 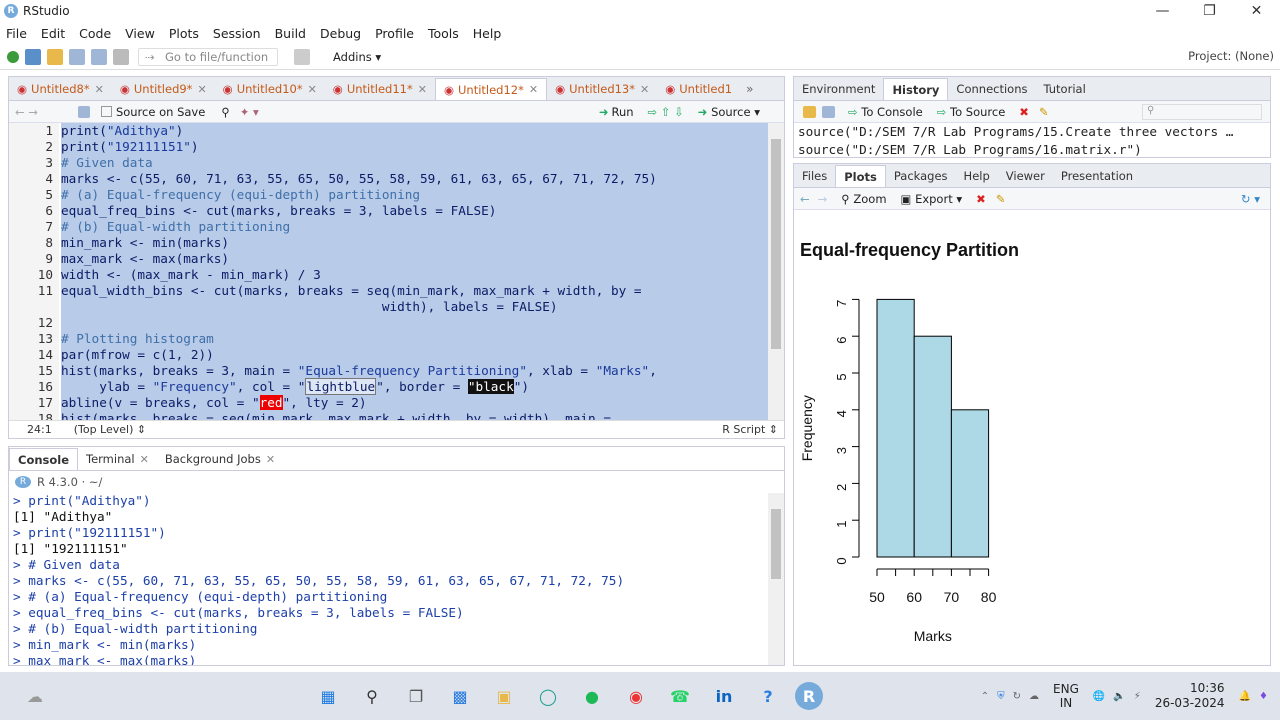 What do you see at coordinates (184, 33) in the screenshot?
I see `menu-plots: Plots` at bounding box center [184, 33].